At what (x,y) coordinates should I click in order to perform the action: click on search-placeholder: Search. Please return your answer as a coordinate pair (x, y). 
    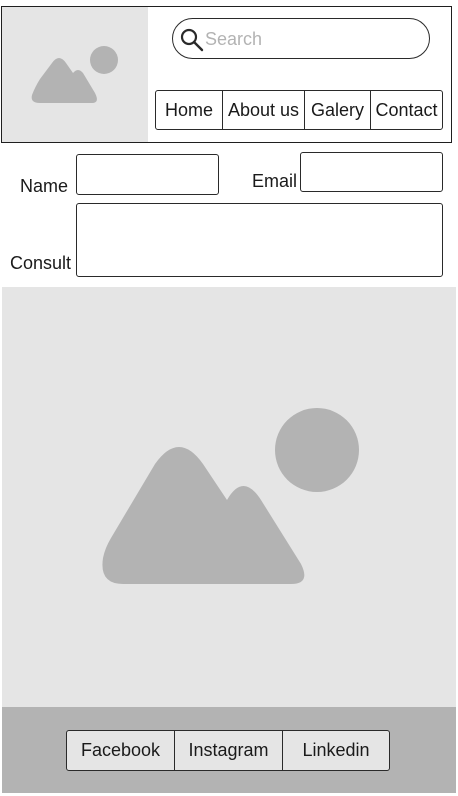
    Looking at the image, I should click on (234, 39).